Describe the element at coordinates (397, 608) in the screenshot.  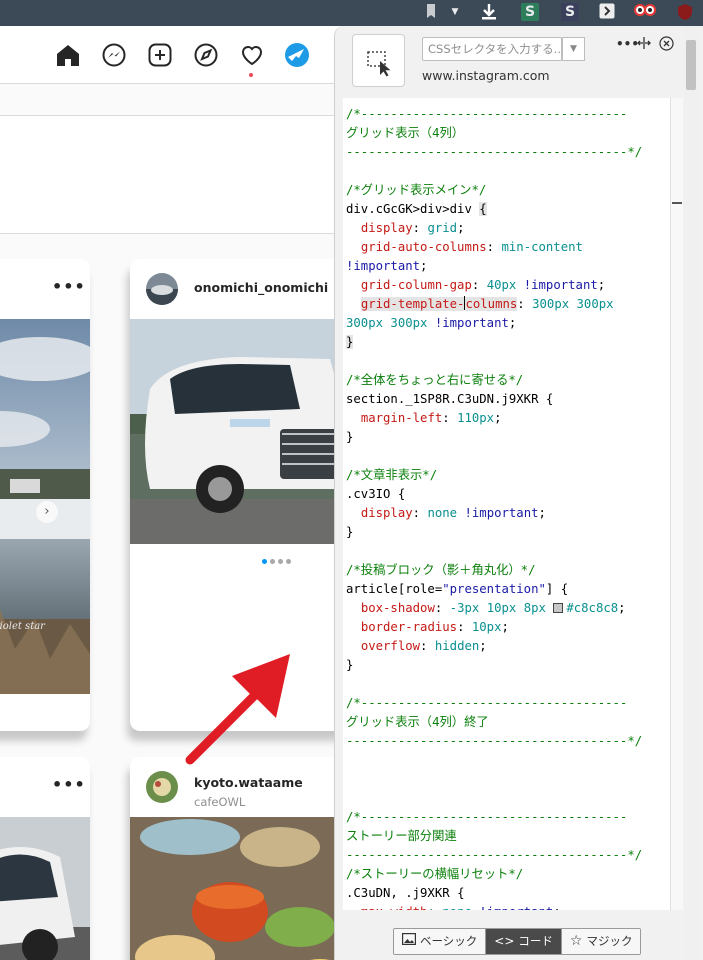
I see `code-property: box-shadow` at that location.